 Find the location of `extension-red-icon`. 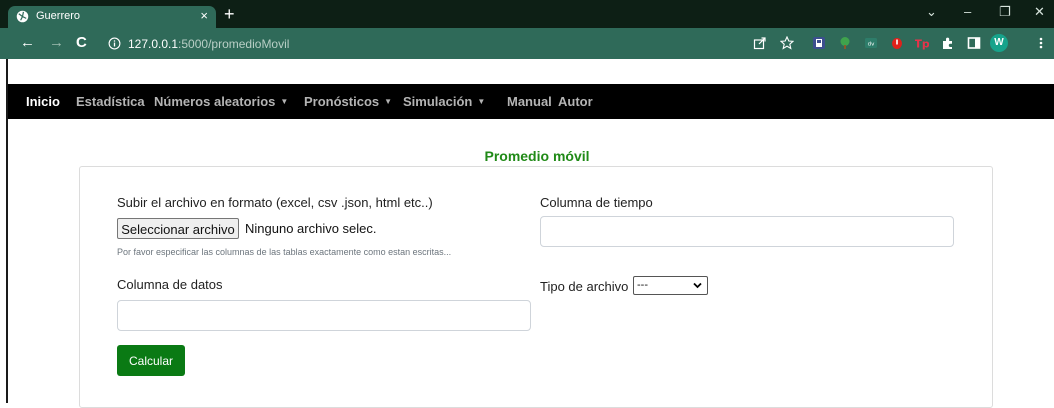

extension-red-icon is located at coordinates (897, 43).